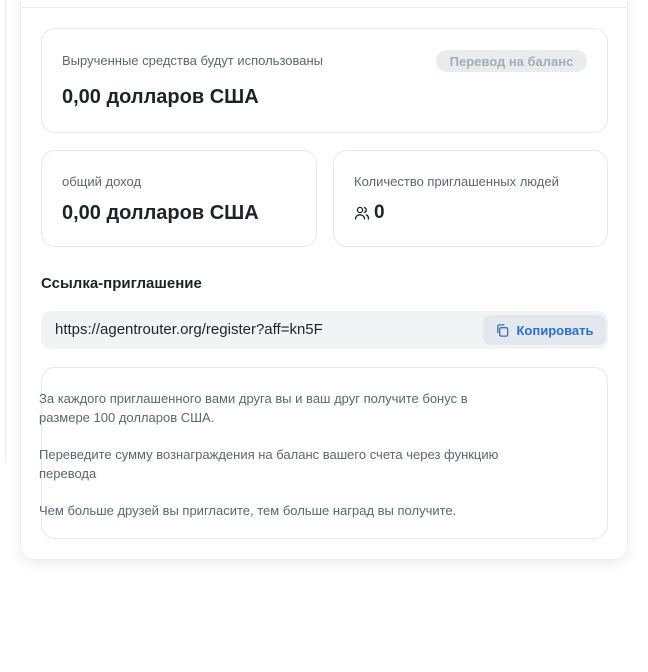 This screenshot has width=648, height=672. Describe the element at coordinates (324, 7) in the screenshot. I see `panel-divider` at that location.